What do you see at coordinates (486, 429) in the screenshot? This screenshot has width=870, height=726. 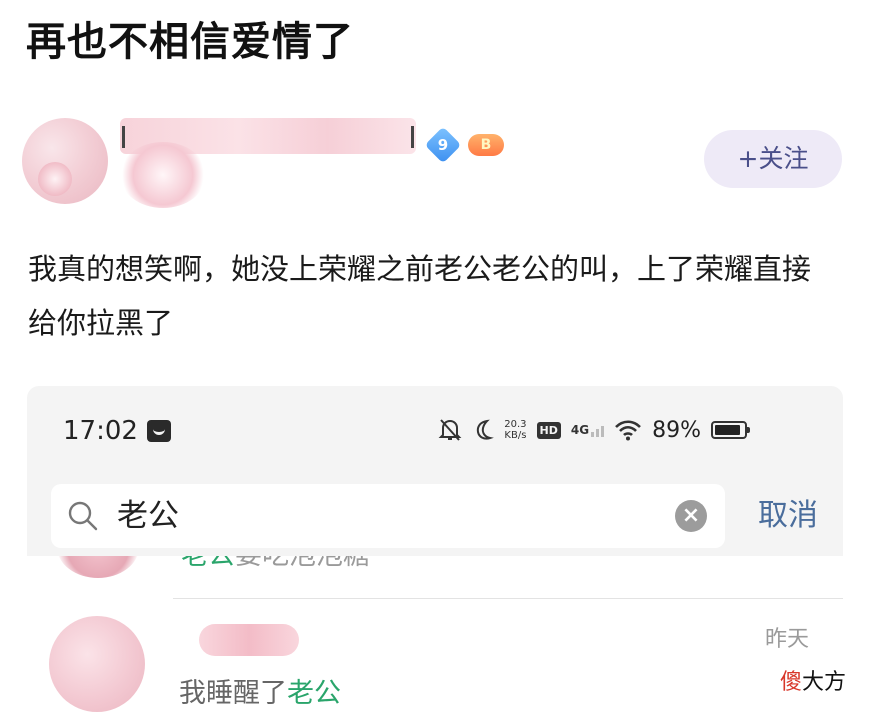 I see `moon-icon` at bounding box center [486, 429].